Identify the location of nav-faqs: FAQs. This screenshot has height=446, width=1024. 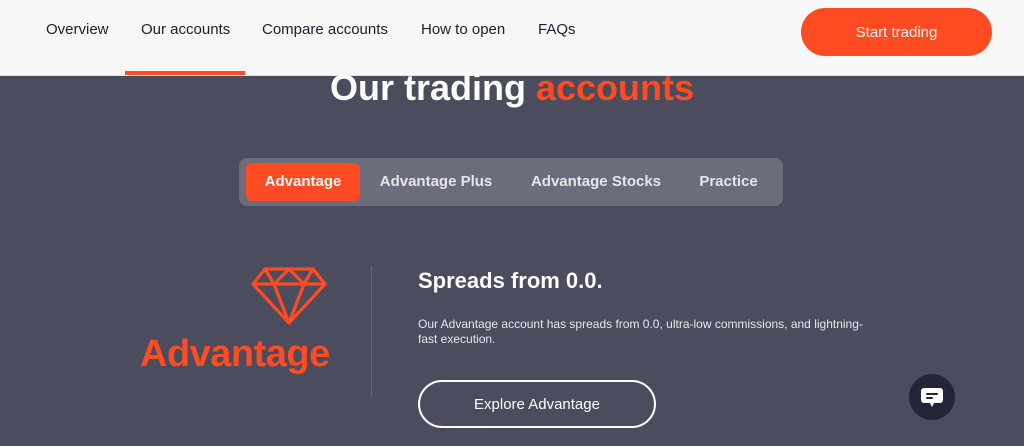
(557, 29).